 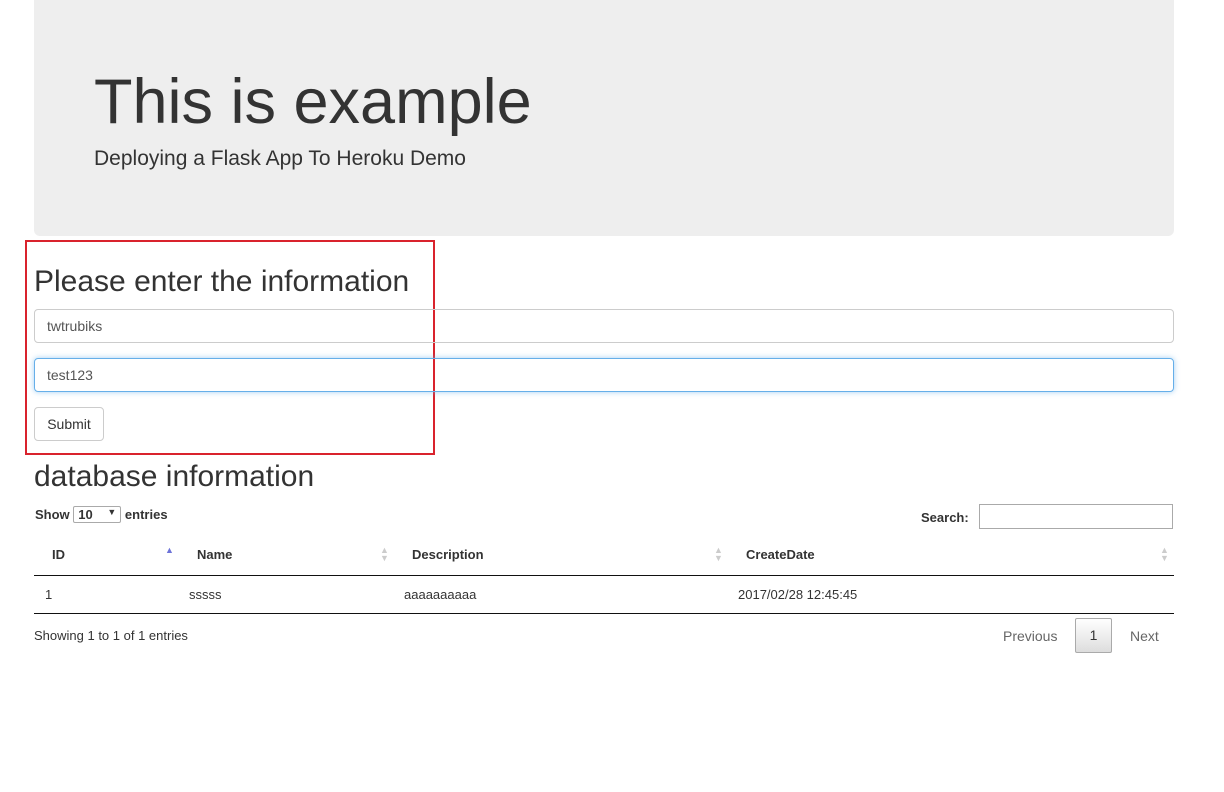 I want to click on previous-button: Previous, so click(x=1030, y=636).